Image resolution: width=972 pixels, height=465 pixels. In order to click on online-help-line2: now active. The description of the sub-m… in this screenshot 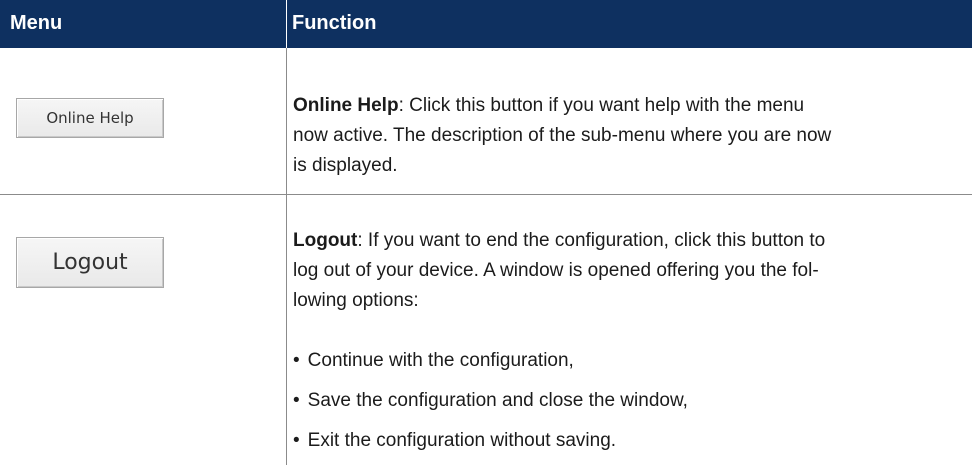, I will do `click(562, 135)`.